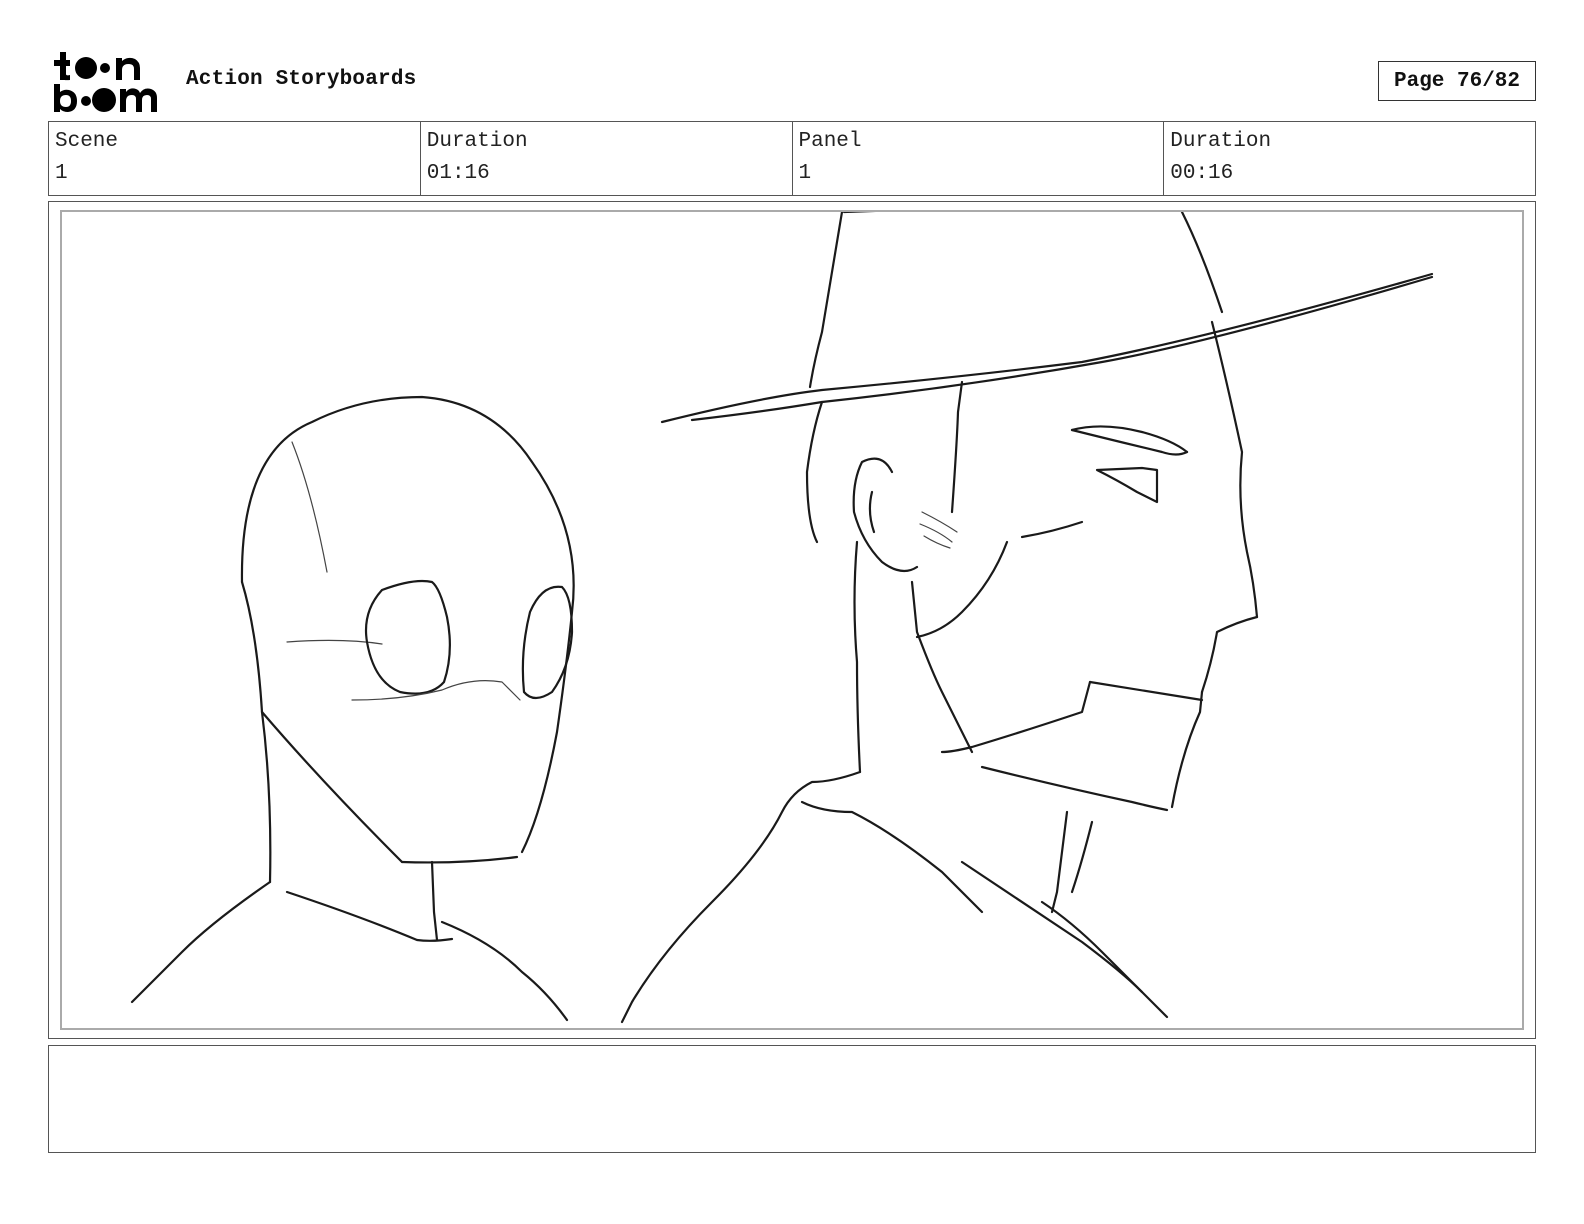 This screenshot has height=1224, width=1584. Describe the element at coordinates (352, 708) in the screenshot. I see `mannequin-head-sketch` at that location.